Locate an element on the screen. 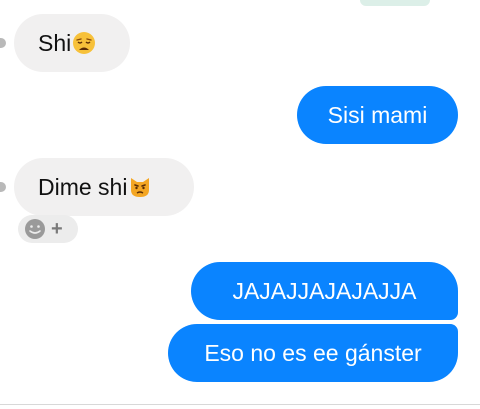  message-text: Sisi mami is located at coordinates (377, 114).